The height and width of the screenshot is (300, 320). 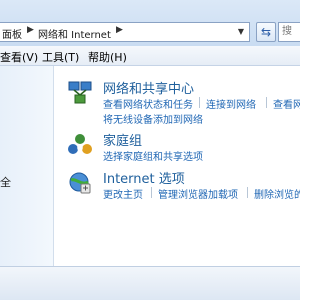 I want to click on menu-help: 帮助(H), so click(x=107, y=57).